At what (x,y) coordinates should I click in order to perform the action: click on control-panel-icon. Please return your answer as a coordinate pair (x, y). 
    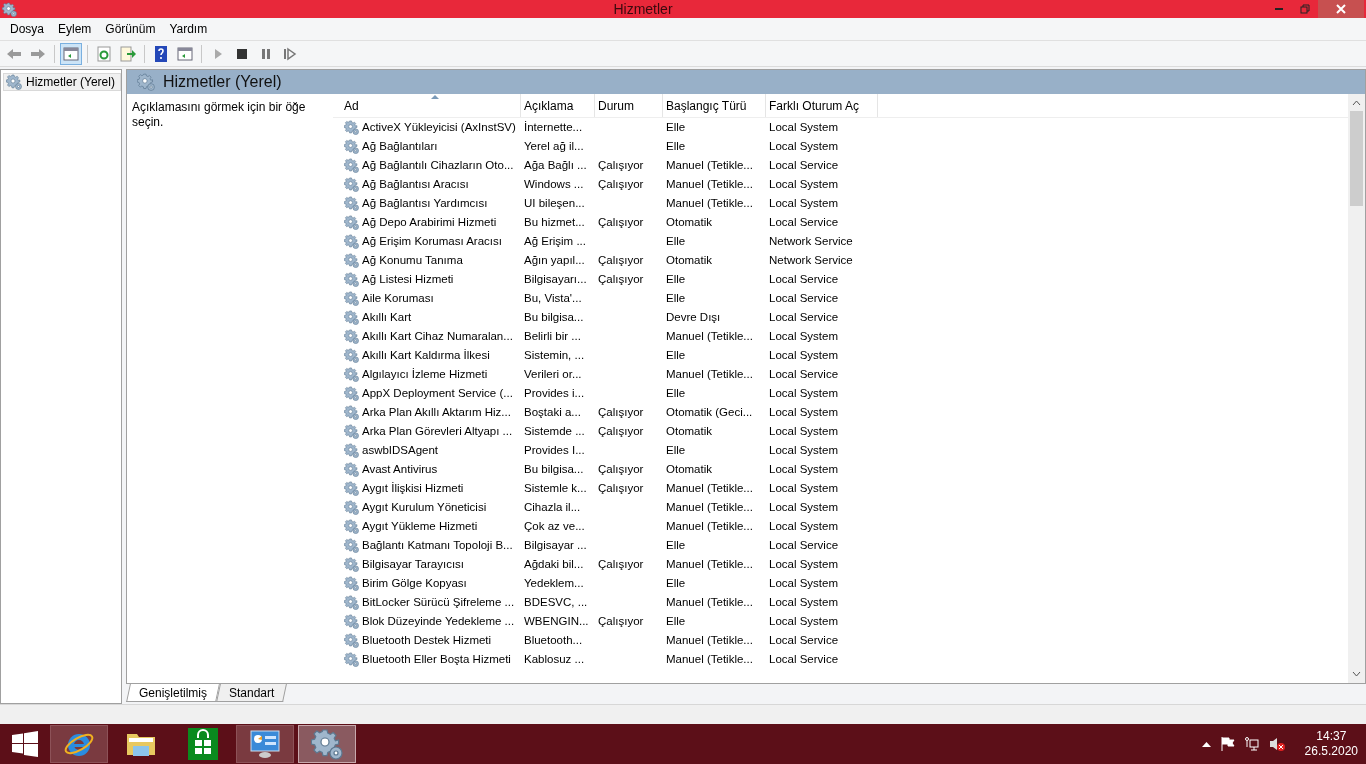
    Looking at the image, I should click on (265, 744).